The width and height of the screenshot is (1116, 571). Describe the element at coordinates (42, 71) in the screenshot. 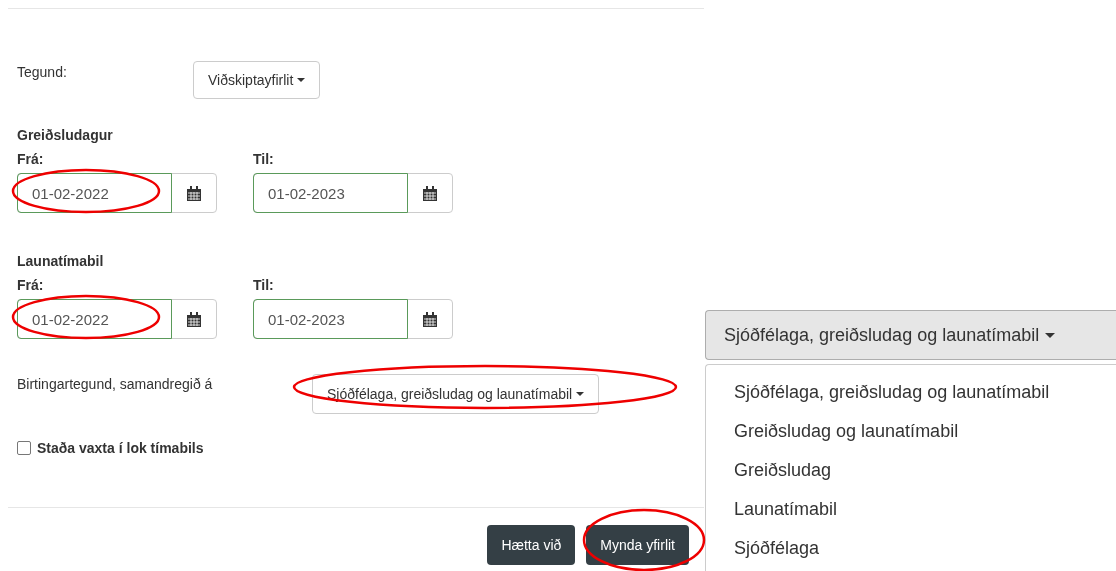

I see `field-label: Tegund:` at that location.